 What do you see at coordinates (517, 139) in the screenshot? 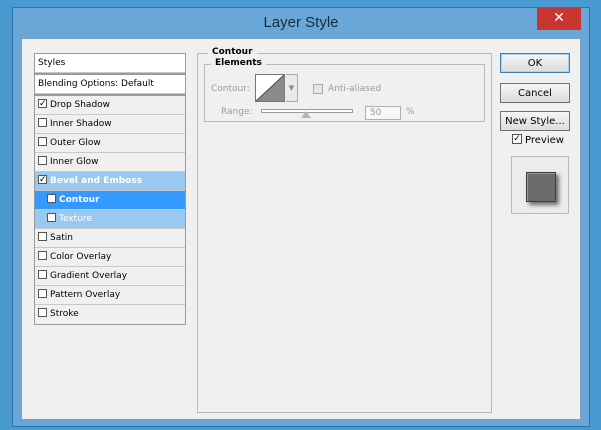
I see `preview-checkbox: ✓` at bounding box center [517, 139].